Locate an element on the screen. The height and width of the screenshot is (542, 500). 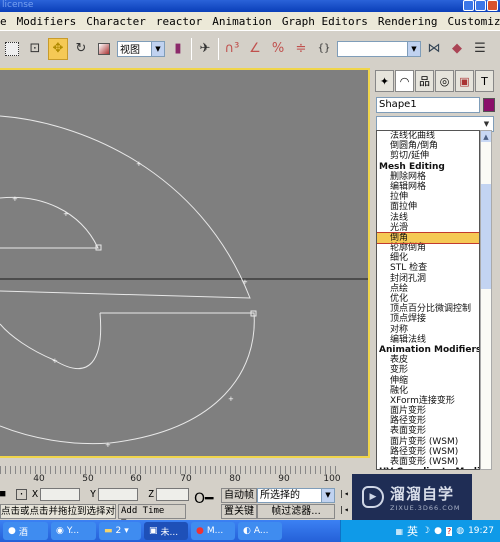
y-coord-field is located at coordinates (118, 494).